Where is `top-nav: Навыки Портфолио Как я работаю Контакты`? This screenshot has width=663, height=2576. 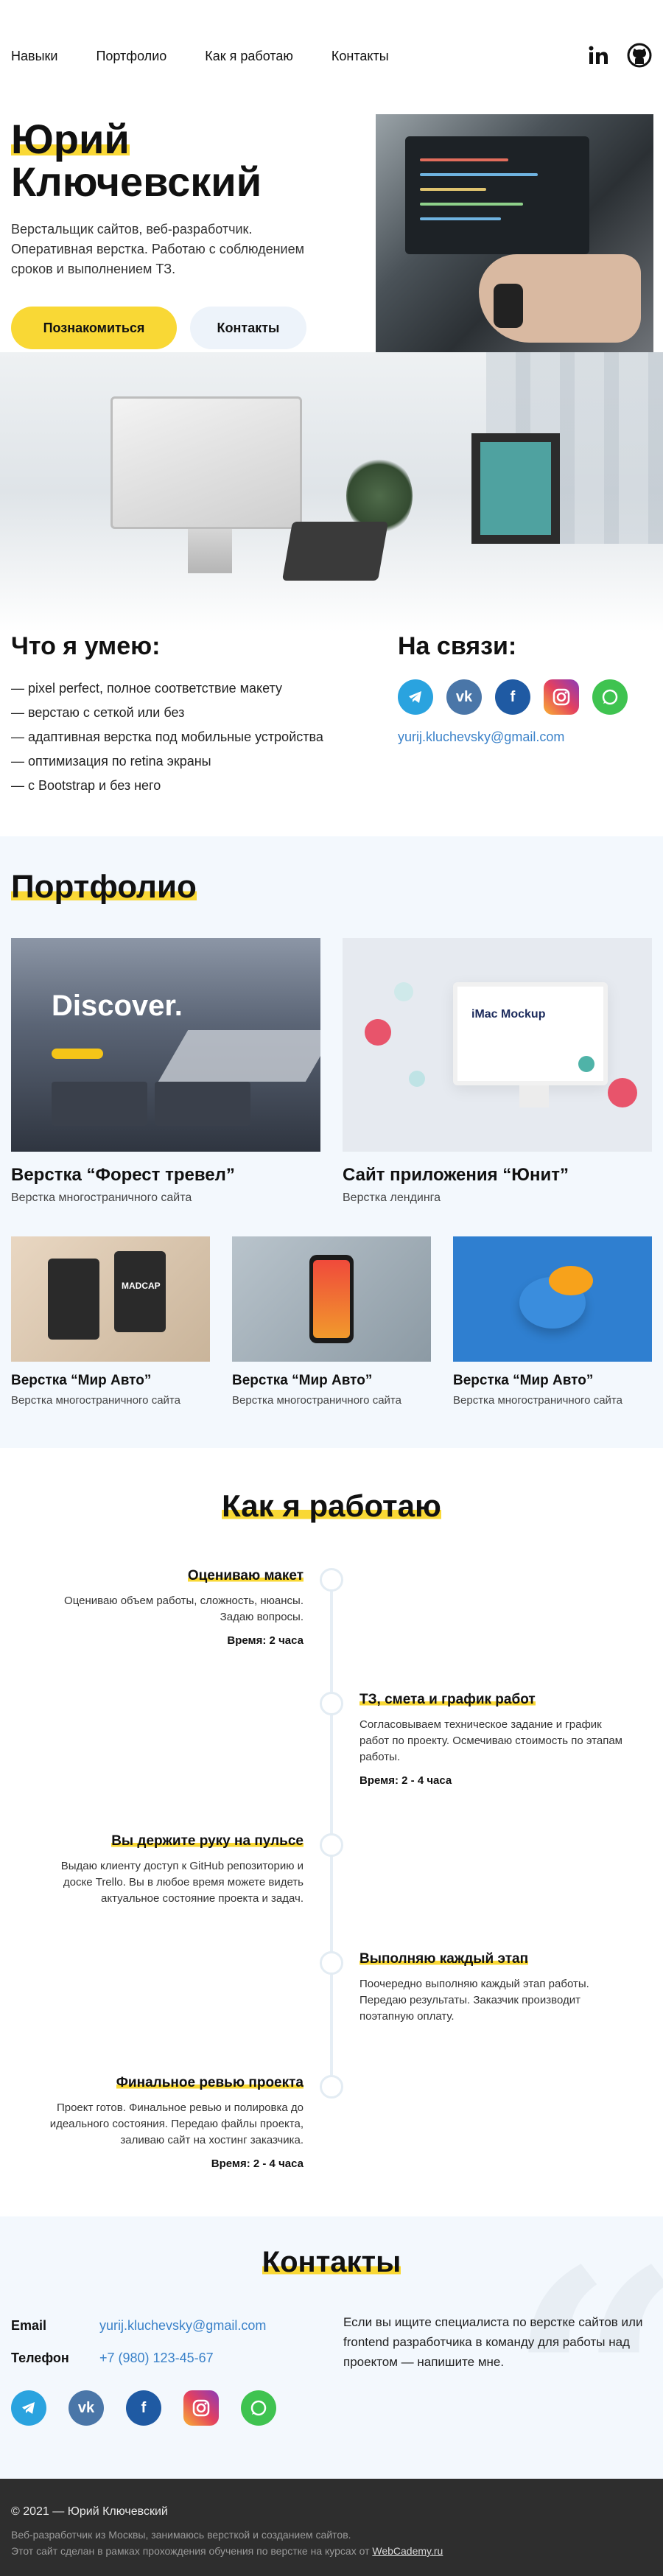
top-nav: Навыки Портфолио Как я работаю Контакты is located at coordinates (331, 57).